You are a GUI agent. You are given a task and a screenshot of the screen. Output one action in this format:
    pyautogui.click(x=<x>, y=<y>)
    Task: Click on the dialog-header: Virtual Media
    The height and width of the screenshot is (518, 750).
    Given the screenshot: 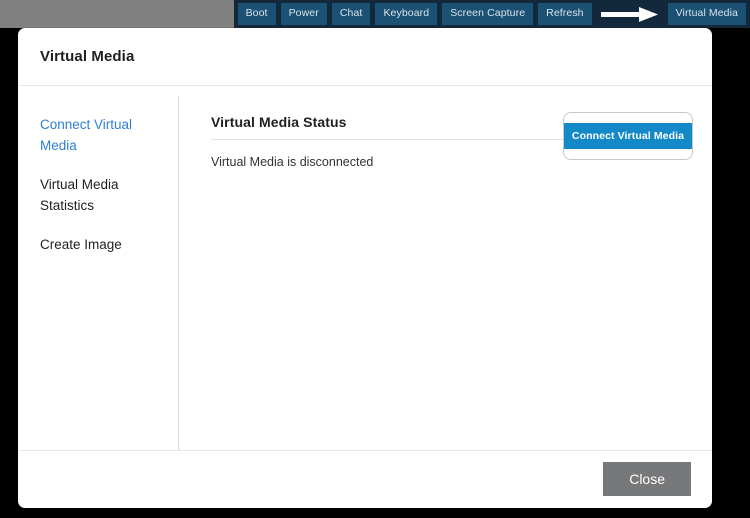 What is the action you would take?
    pyautogui.click(x=365, y=57)
    